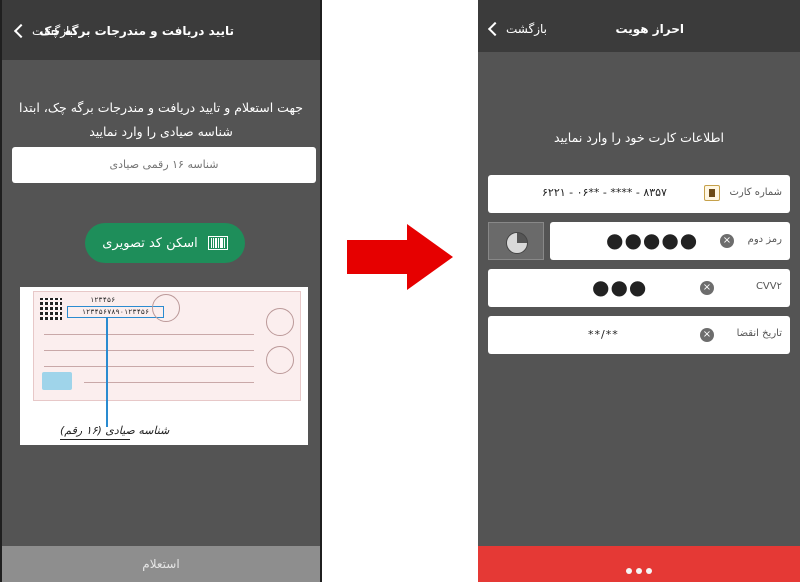 The image size is (800, 582). What do you see at coordinates (759, 333) in the screenshot?
I see `expiry-date-label: تاریخ انقضا` at bounding box center [759, 333].